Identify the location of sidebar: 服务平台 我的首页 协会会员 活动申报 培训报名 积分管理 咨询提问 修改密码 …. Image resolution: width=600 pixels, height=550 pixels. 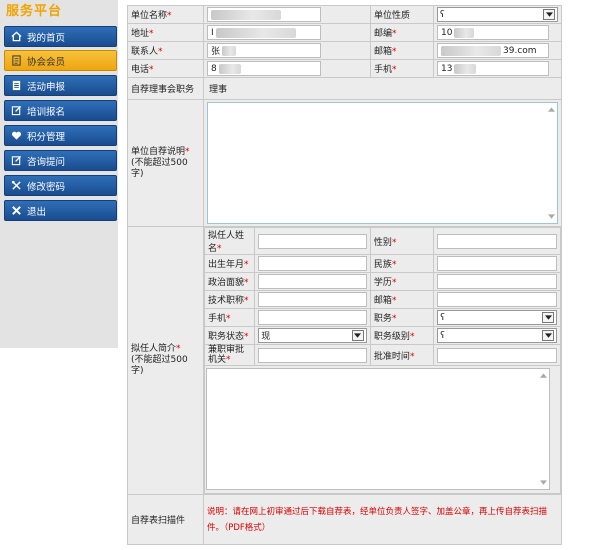
(59, 174).